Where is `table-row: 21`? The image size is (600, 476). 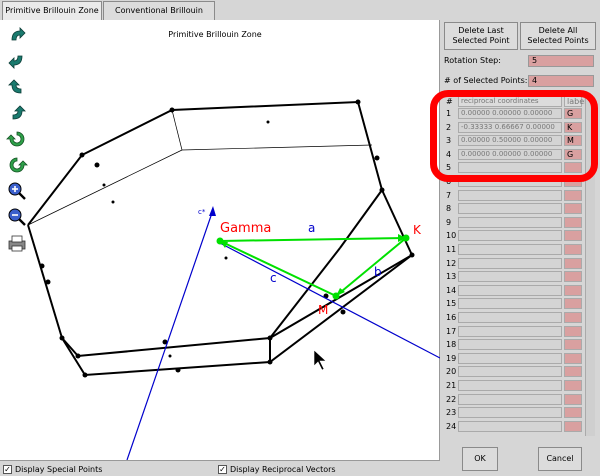 table-row: 21 is located at coordinates (514, 386).